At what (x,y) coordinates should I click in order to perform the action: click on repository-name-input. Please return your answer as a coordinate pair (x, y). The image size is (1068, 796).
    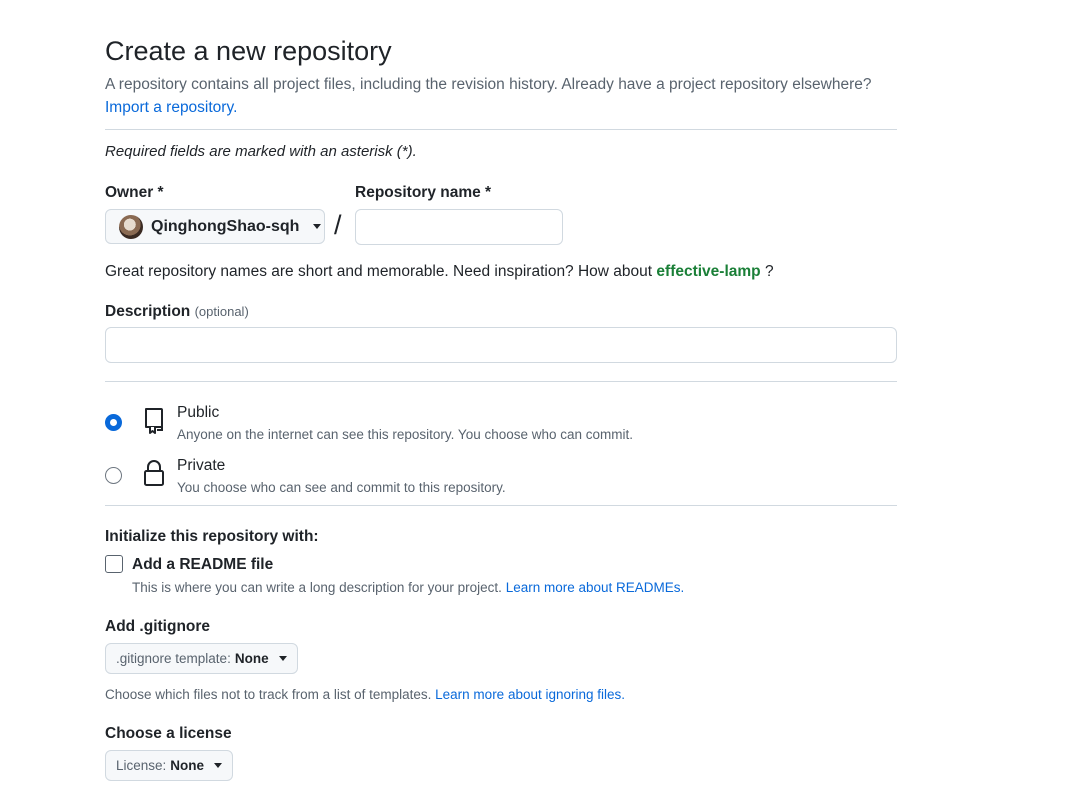
    Looking at the image, I should click on (459, 227).